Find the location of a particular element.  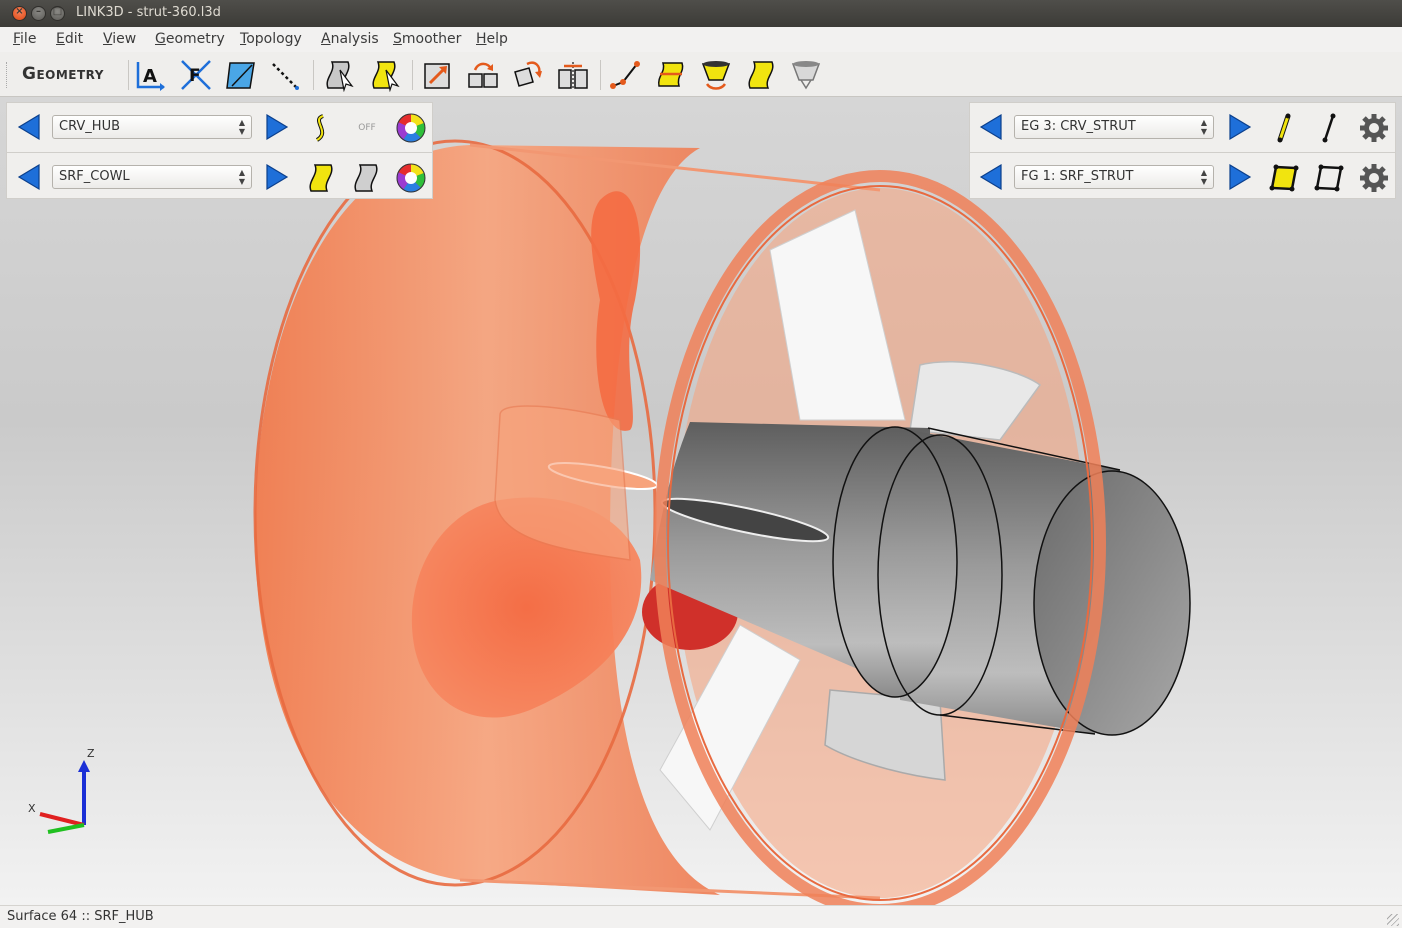

surface-select: SRF_COWL ▲ ▼ is located at coordinates (152, 177).